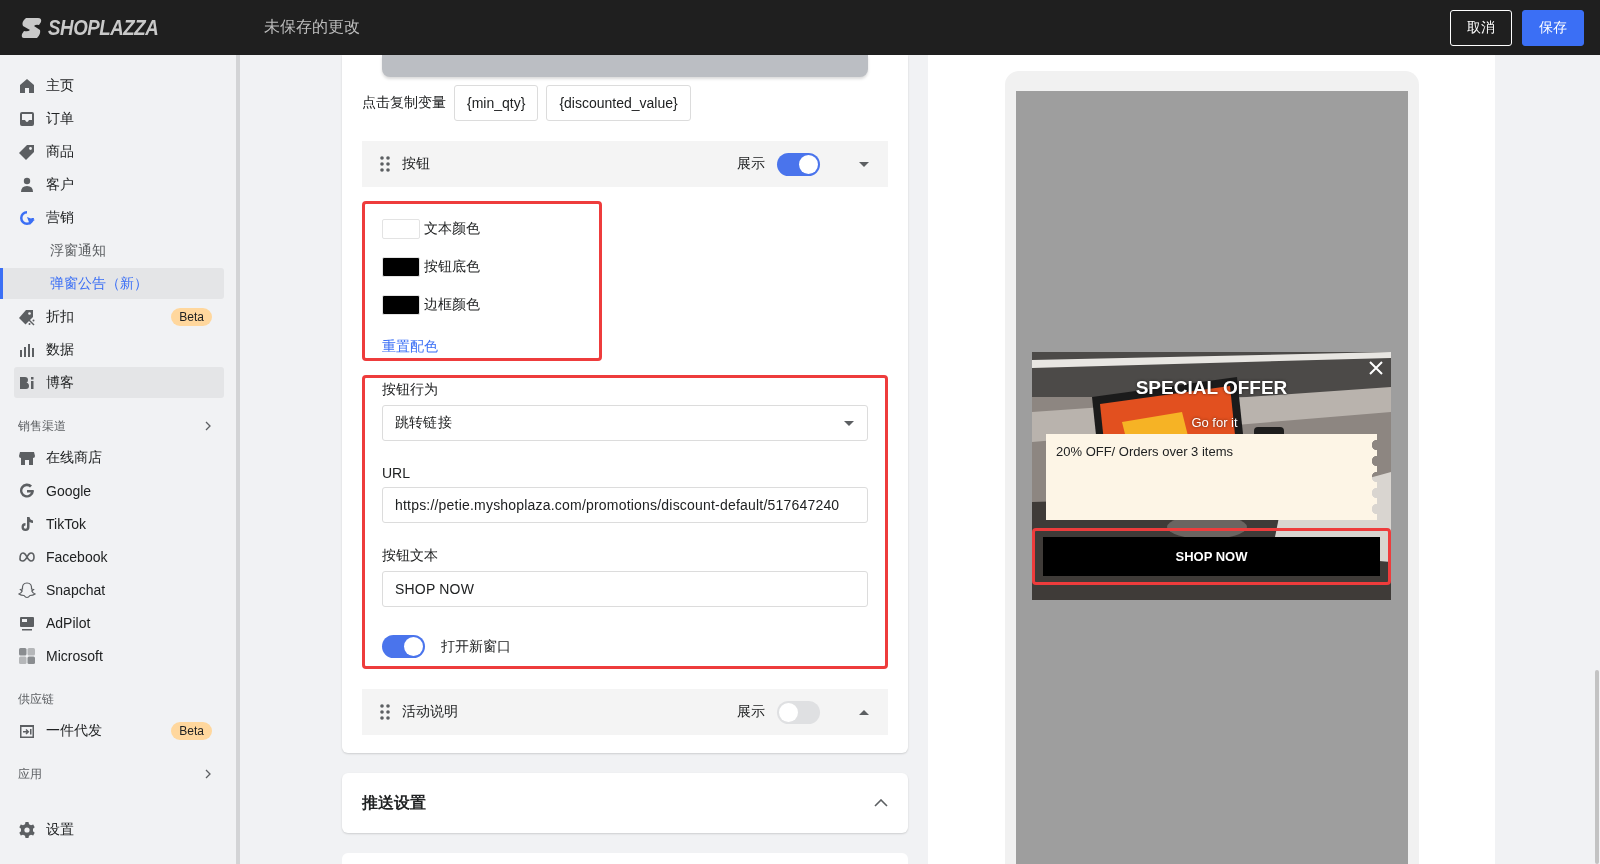 This screenshot has width=1600, height=864. What do you see at coordinates (119, 490) in the screenshot?
I see `sidebar-item: Google` at bounding box center [119, 490].